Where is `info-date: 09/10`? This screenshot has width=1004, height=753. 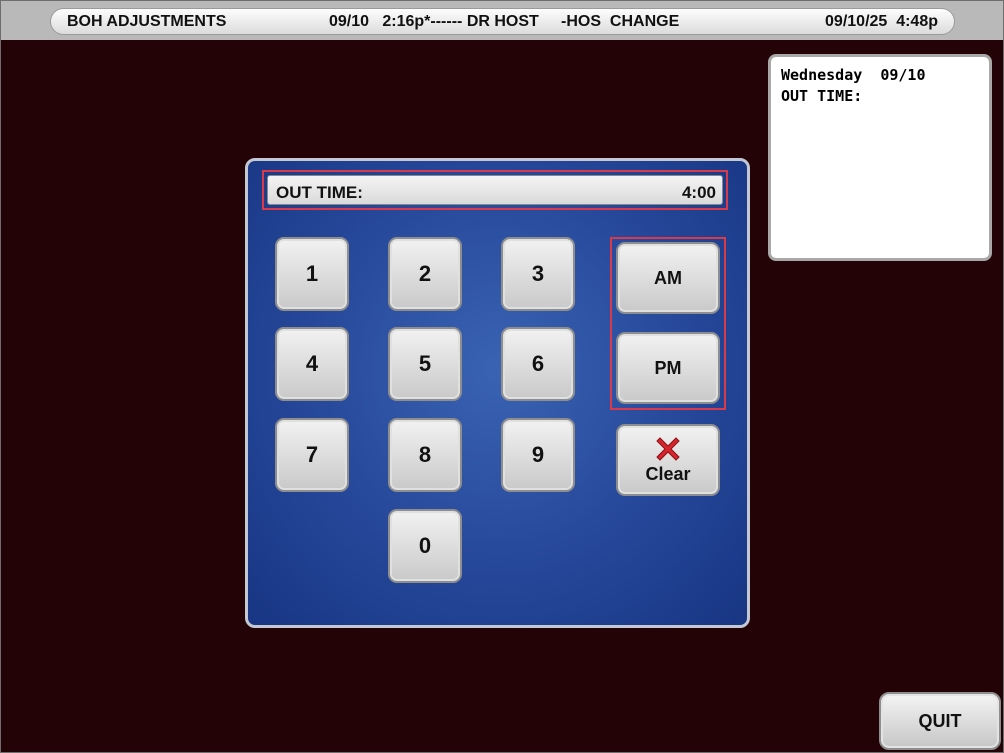 info-date: 09/10 is located at coordinates (903, 75).